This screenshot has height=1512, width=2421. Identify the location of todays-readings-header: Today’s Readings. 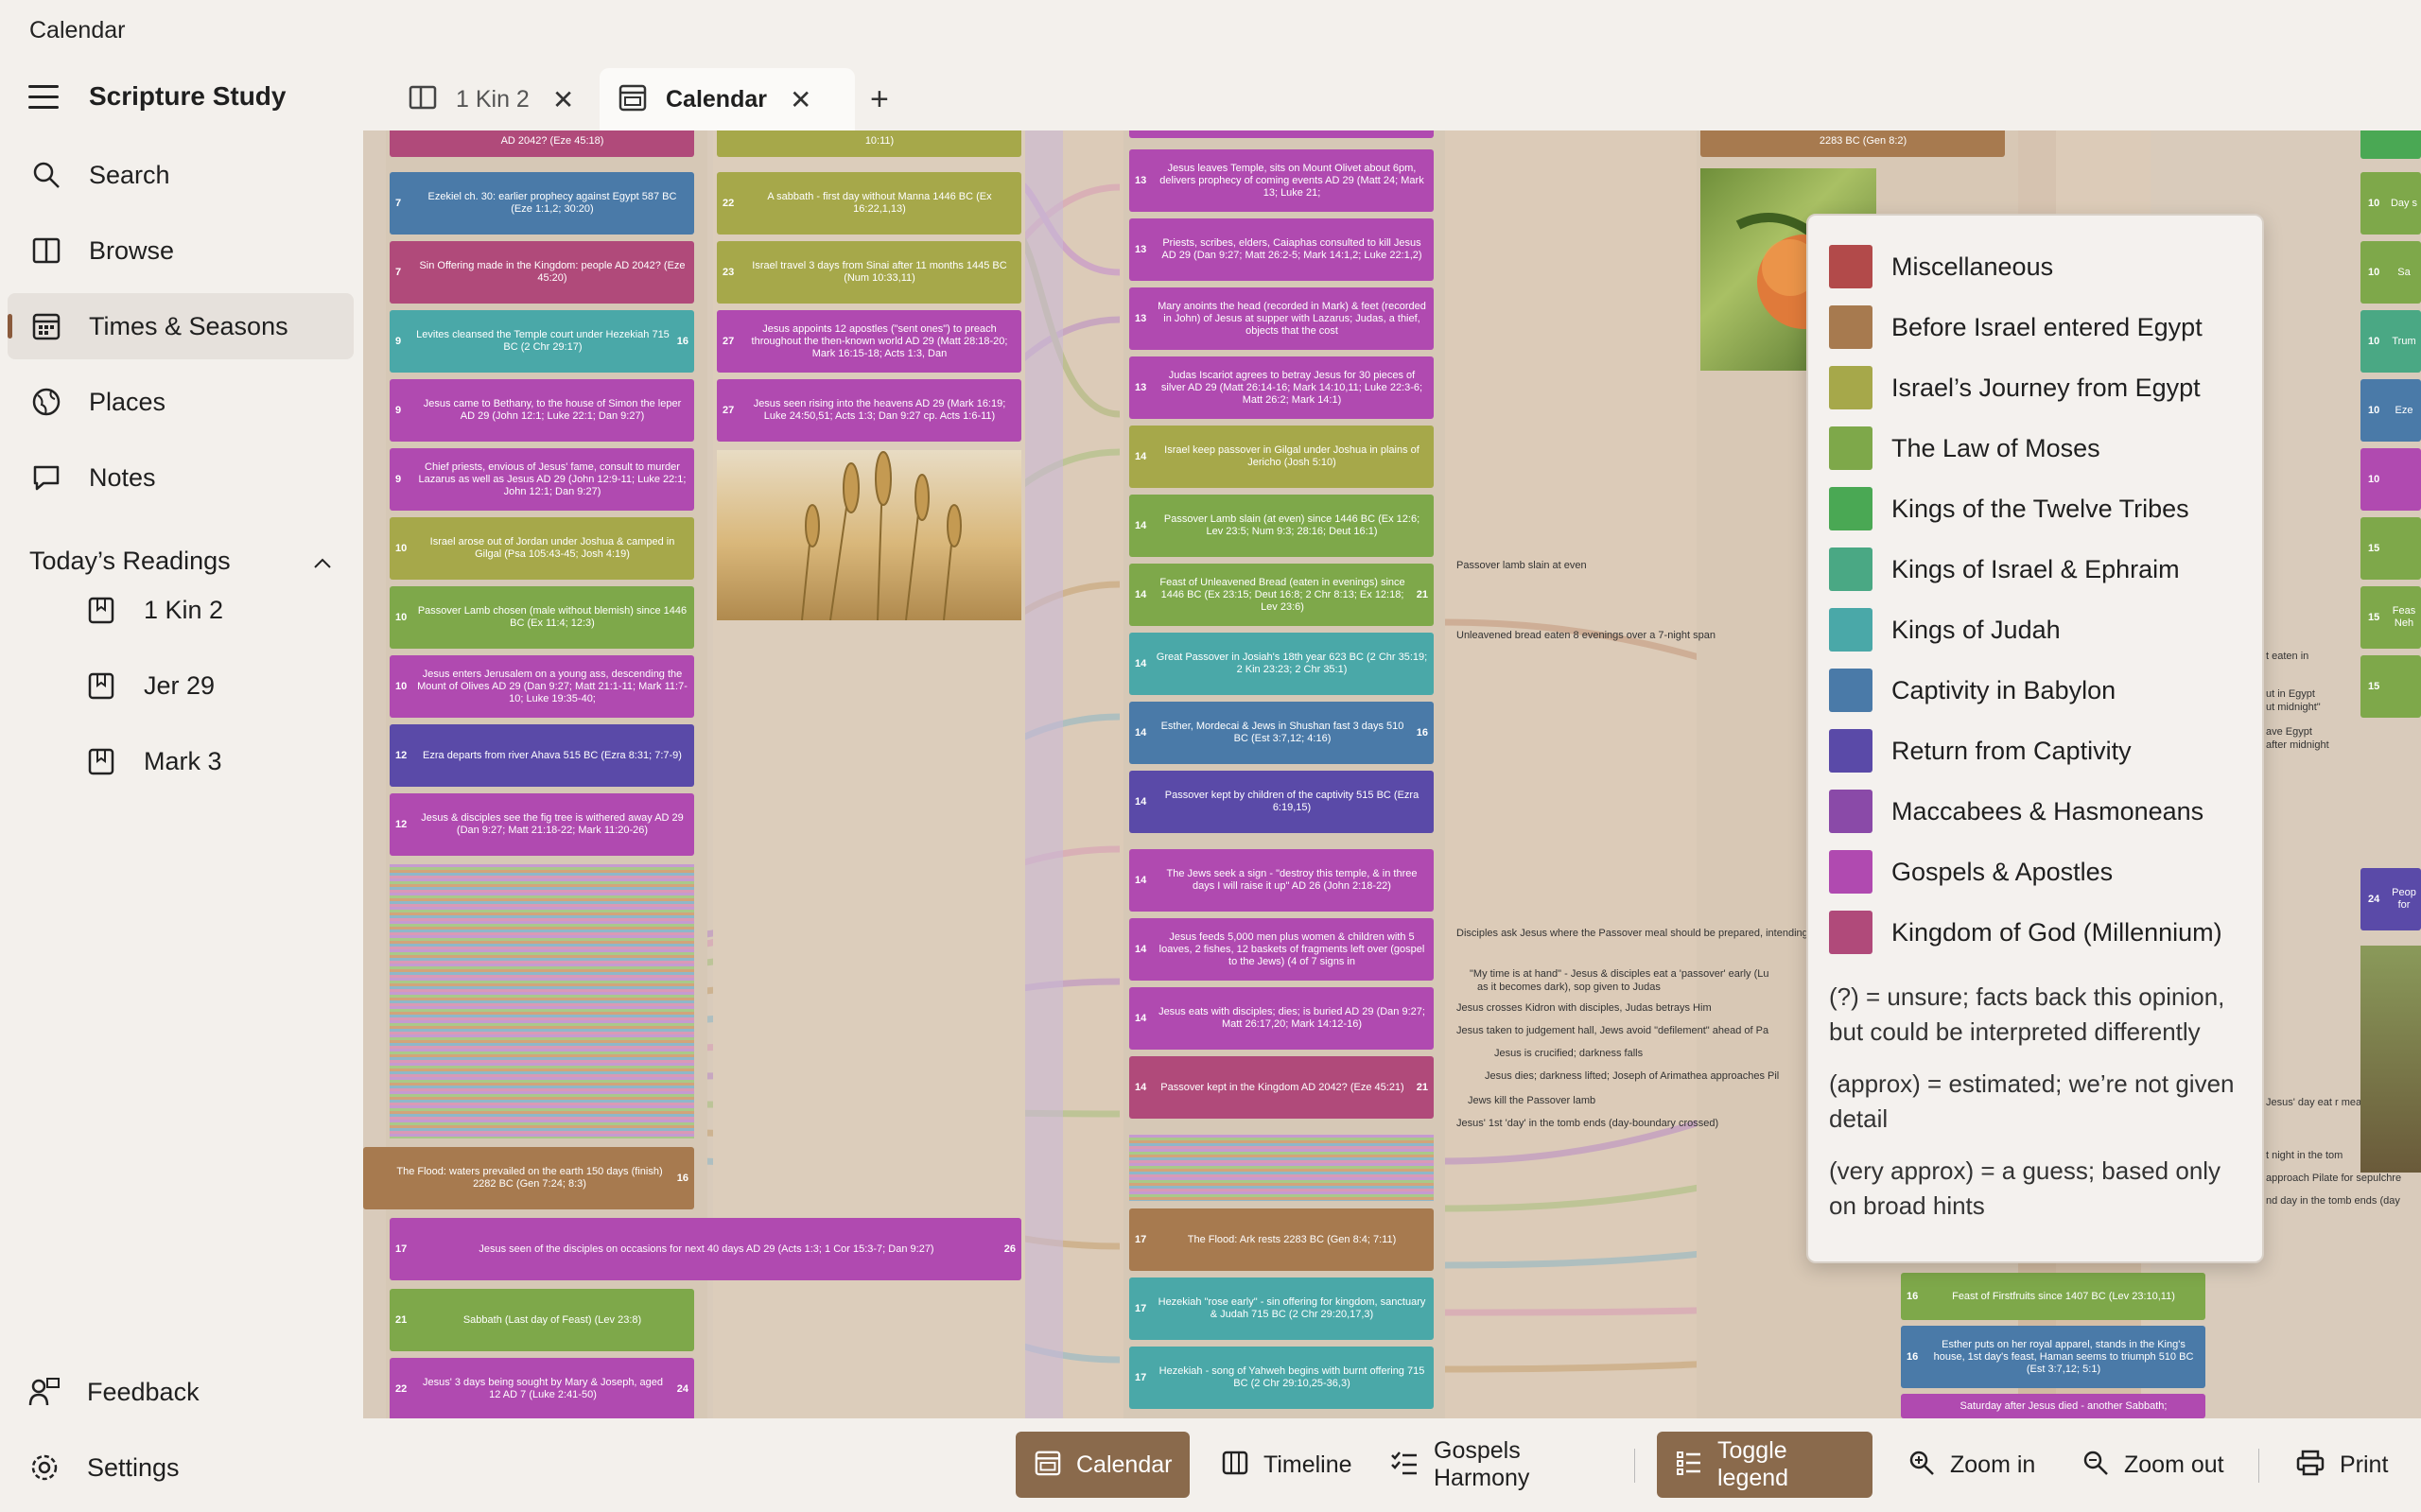
(180, 560).